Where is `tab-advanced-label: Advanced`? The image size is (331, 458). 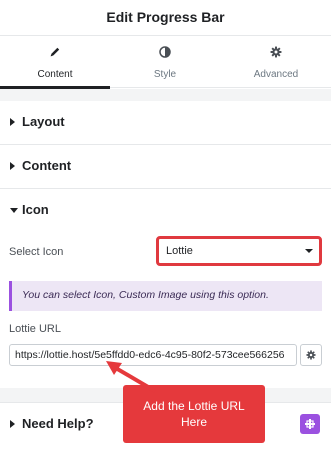 tab-advanced-label: Advanced is located at coordinates (276, 74).